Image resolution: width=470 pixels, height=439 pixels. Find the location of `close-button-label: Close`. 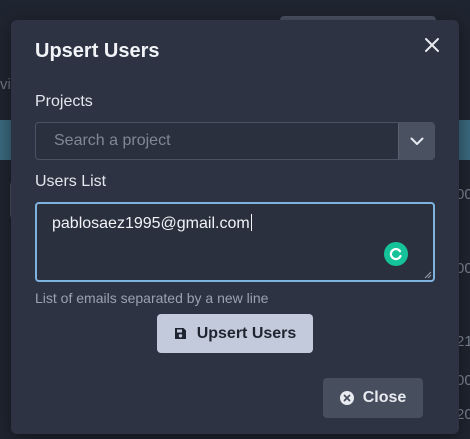

close-button-label: Close is located at coordinates (384, 397).